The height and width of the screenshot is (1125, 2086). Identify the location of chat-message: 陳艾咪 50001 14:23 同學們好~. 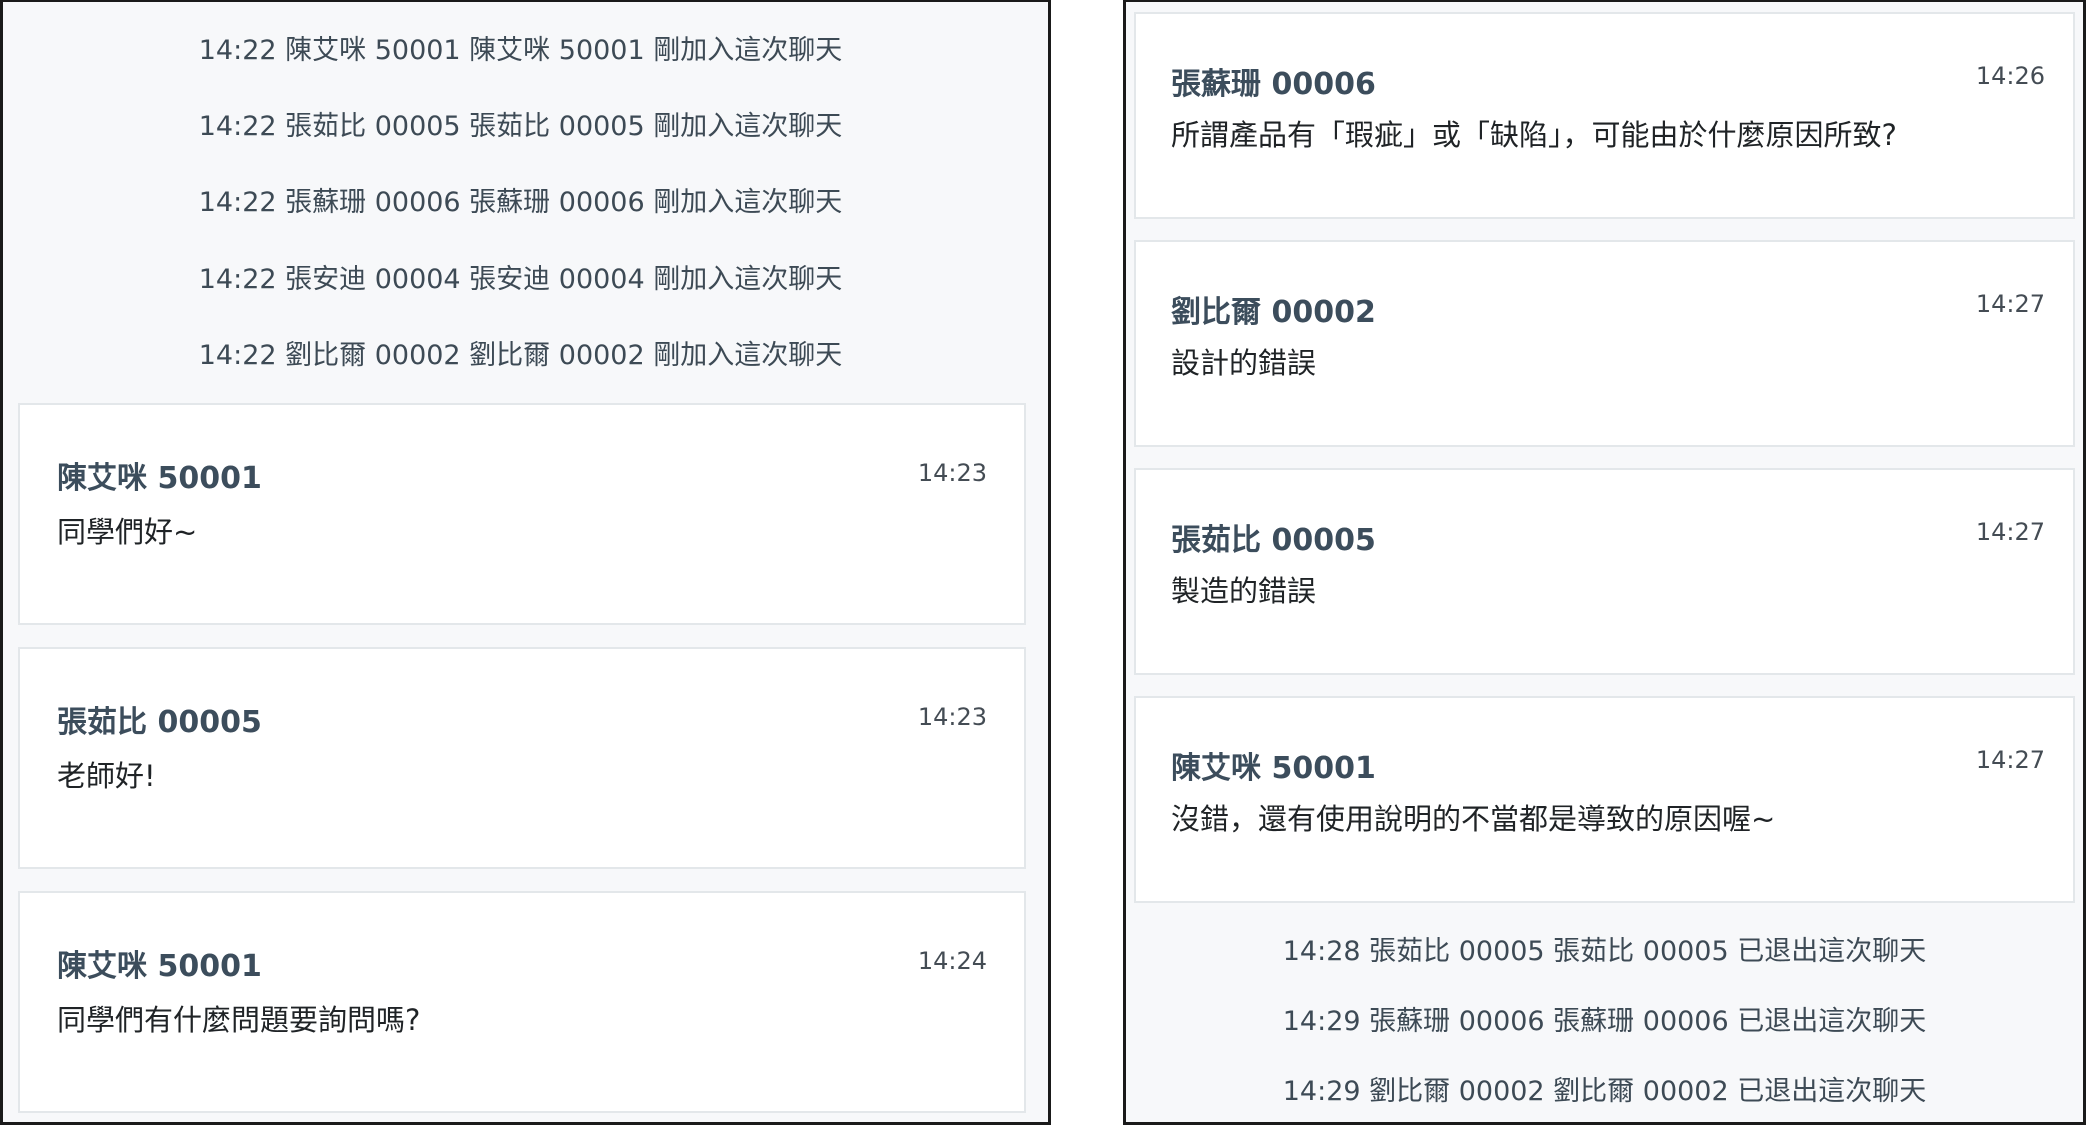
(522, 514).